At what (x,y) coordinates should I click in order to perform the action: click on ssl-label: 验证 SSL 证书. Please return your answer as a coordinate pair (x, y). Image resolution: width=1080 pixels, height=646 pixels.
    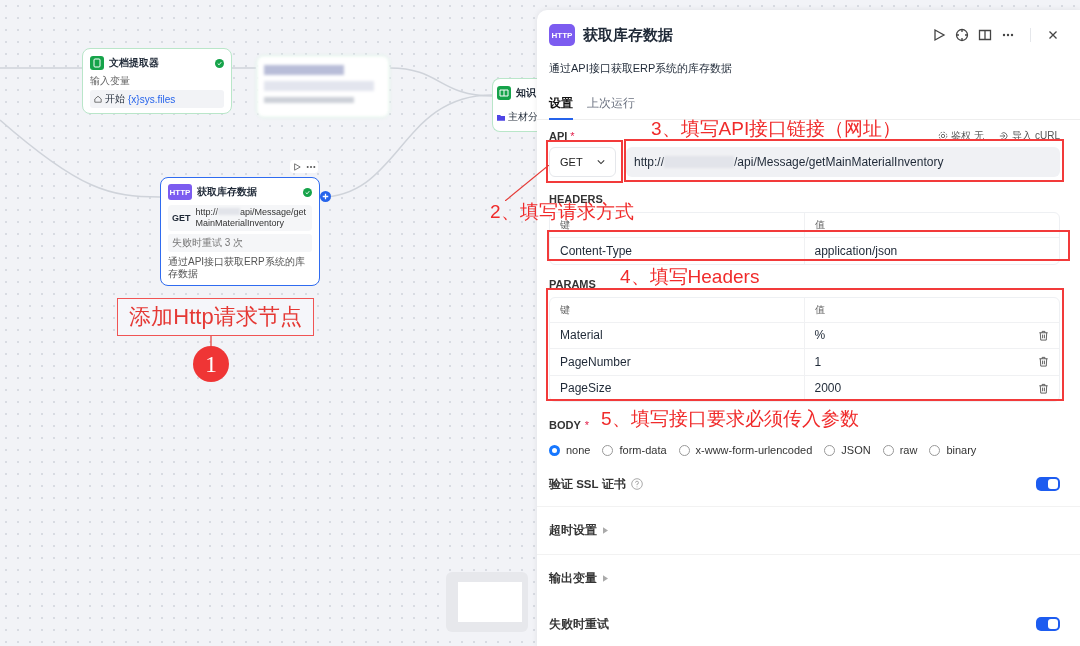
    Looking at the image, I should click on (587, 484).